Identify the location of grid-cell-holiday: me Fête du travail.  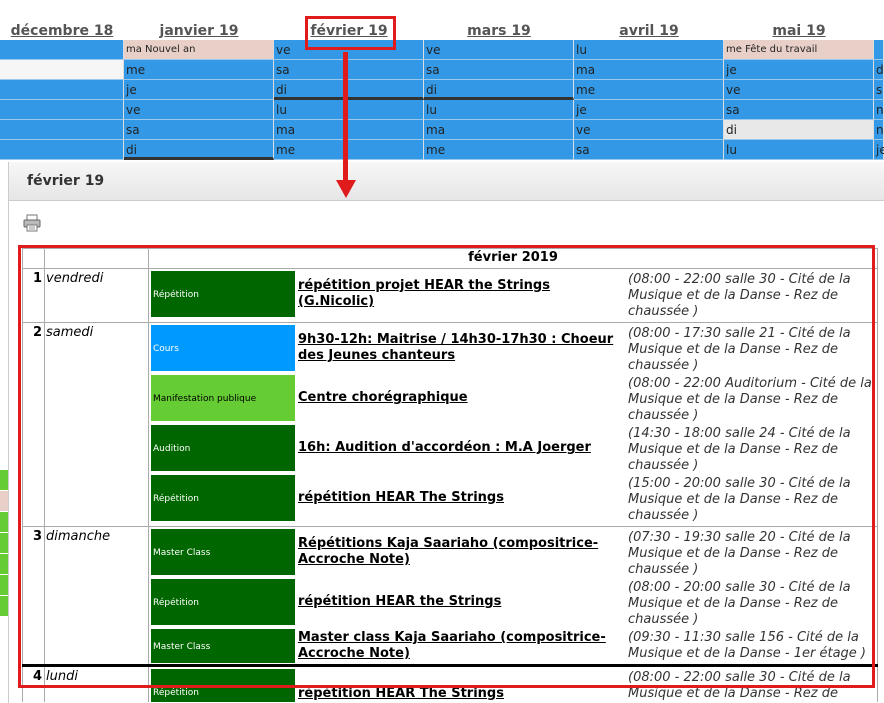
(799, 50).